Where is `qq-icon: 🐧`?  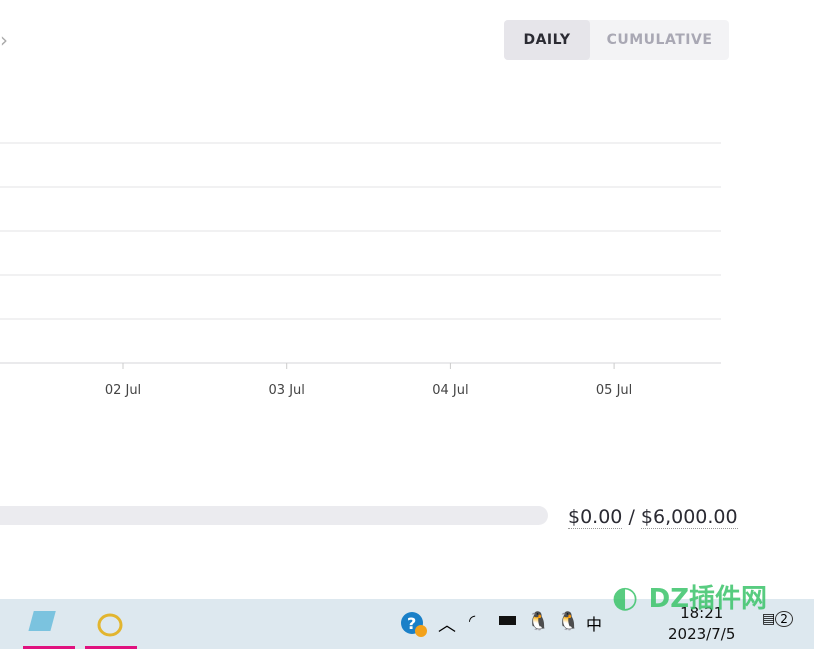 qq-icon: 🐧 is located at coordinates (538, 621).